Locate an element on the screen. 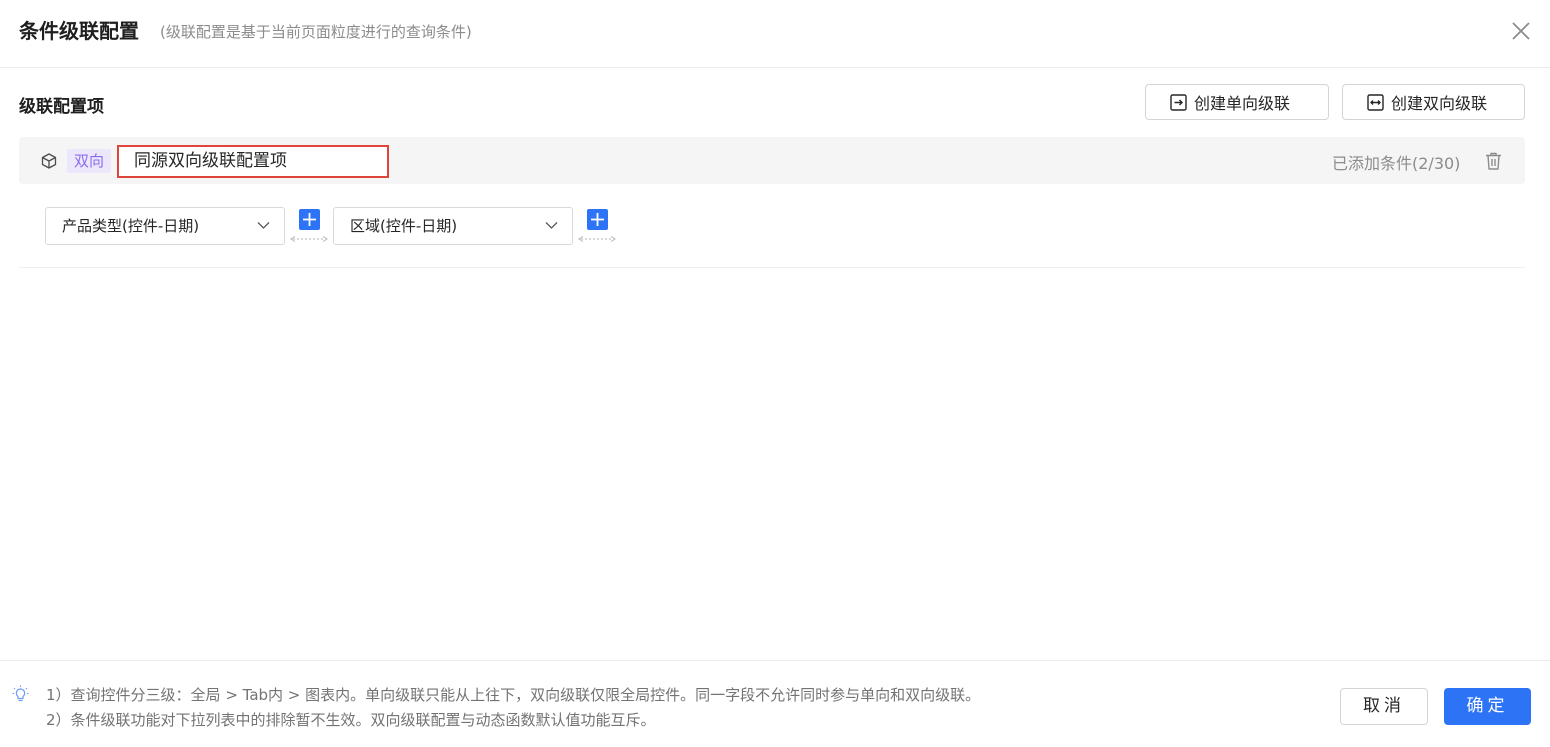 The width and height of the screenshot is (1550, 747). arrow-right-box-icon is located at coordinates (1178, 102).